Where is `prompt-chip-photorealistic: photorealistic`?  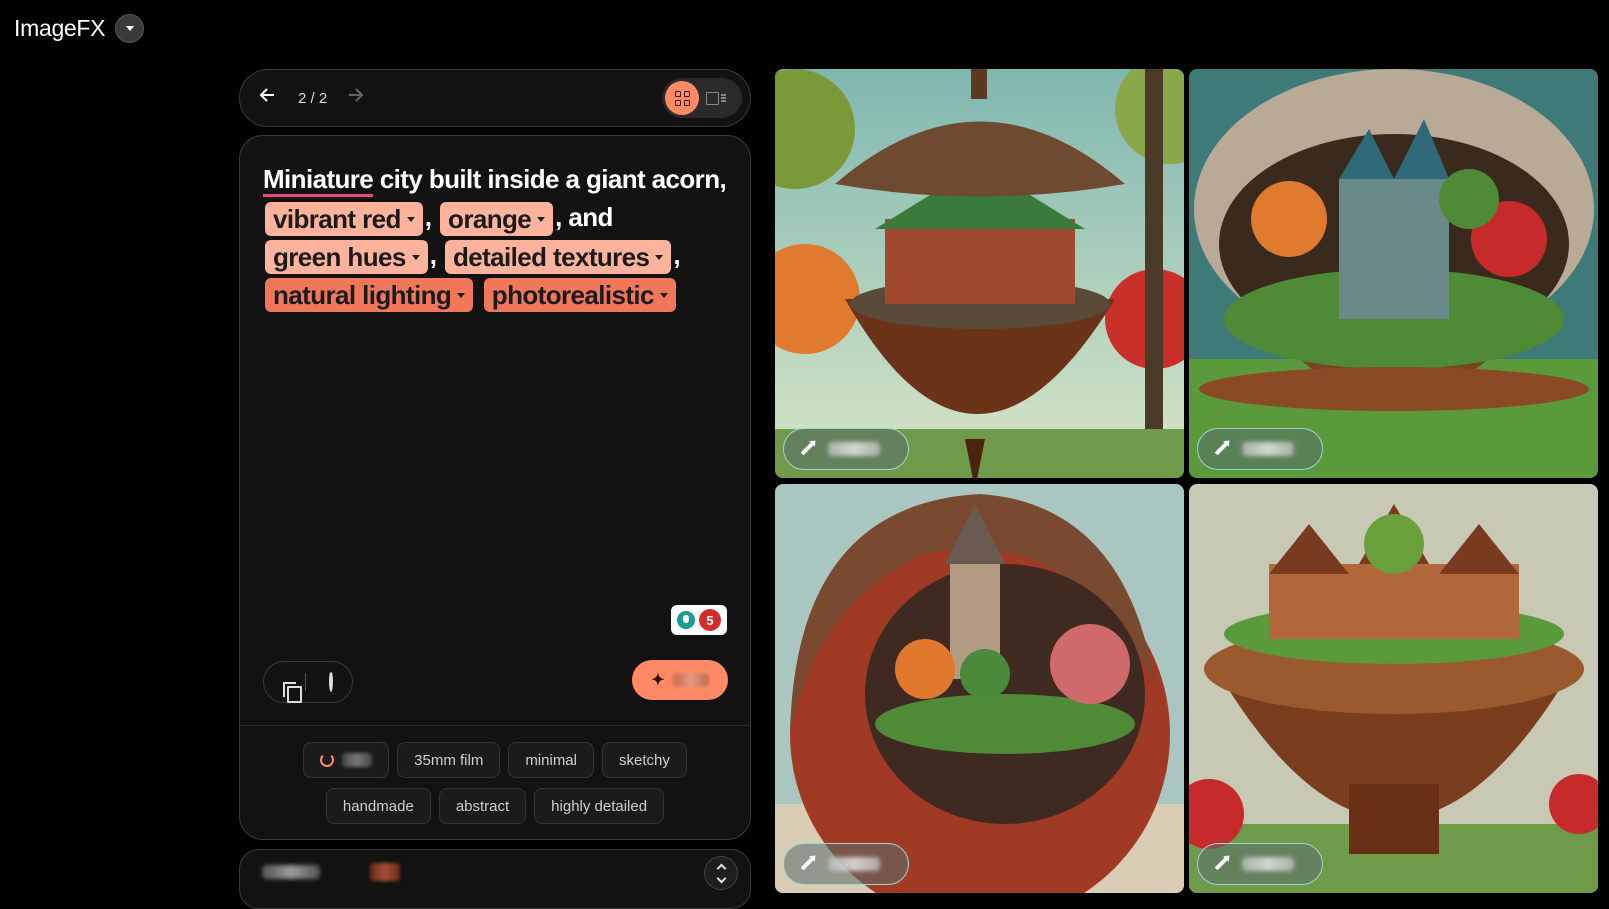 prompt-chip-photorealistic: photorealistic is located at coordinates (579, 295).